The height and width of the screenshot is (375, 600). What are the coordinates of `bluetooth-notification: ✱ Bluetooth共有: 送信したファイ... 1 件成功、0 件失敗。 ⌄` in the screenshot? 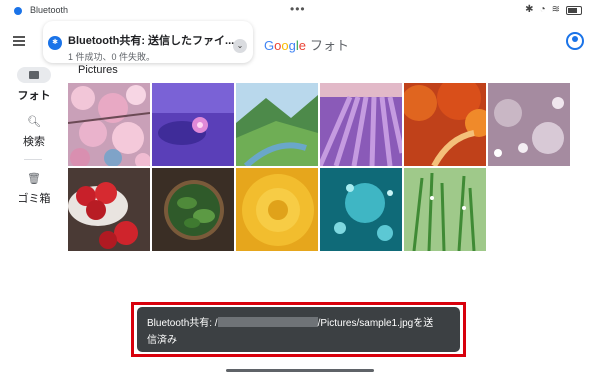 It's located at (148, 42).